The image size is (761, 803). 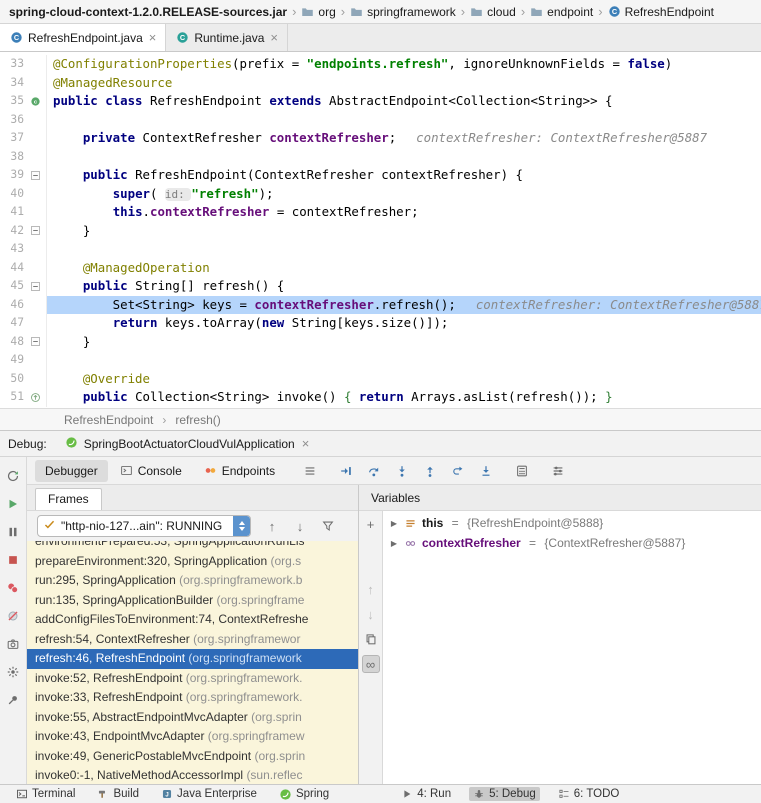 I want to click on breadcrumb-item: org, so click(x=318, y=12).